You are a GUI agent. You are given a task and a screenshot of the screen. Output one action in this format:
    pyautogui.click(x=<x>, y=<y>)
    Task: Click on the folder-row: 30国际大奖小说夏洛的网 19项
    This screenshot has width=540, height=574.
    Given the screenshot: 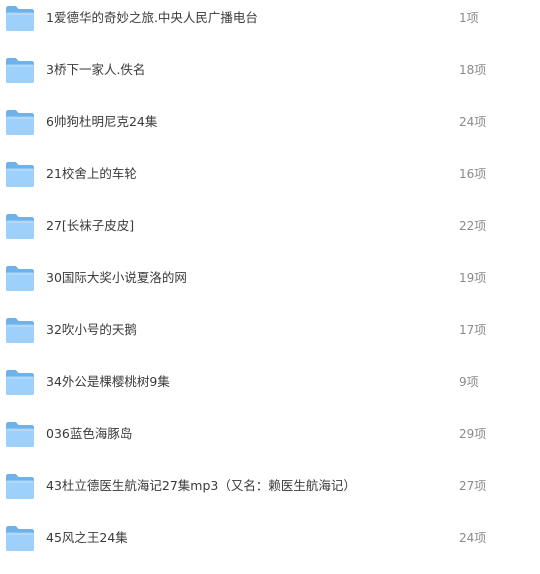 What is the action you would take?
    pyautogui.click(x=270, y=278)
    